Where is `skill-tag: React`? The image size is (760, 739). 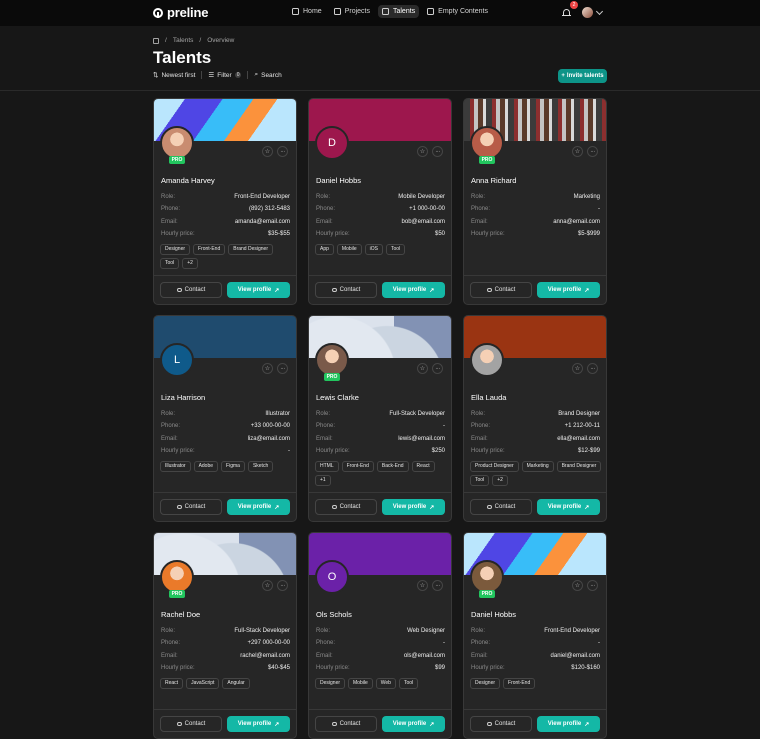 skill-tag: React is located at coordinates (423, 466).